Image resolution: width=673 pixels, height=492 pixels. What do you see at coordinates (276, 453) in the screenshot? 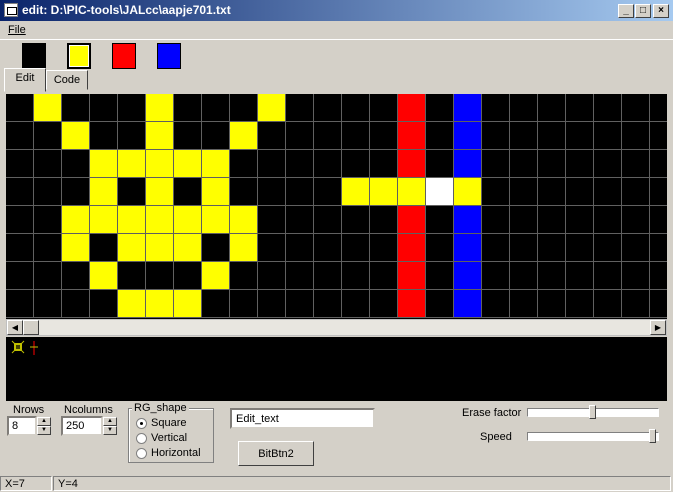
I see `bitbtn2-button: BitBtn2` at bounding box center [276, 453].